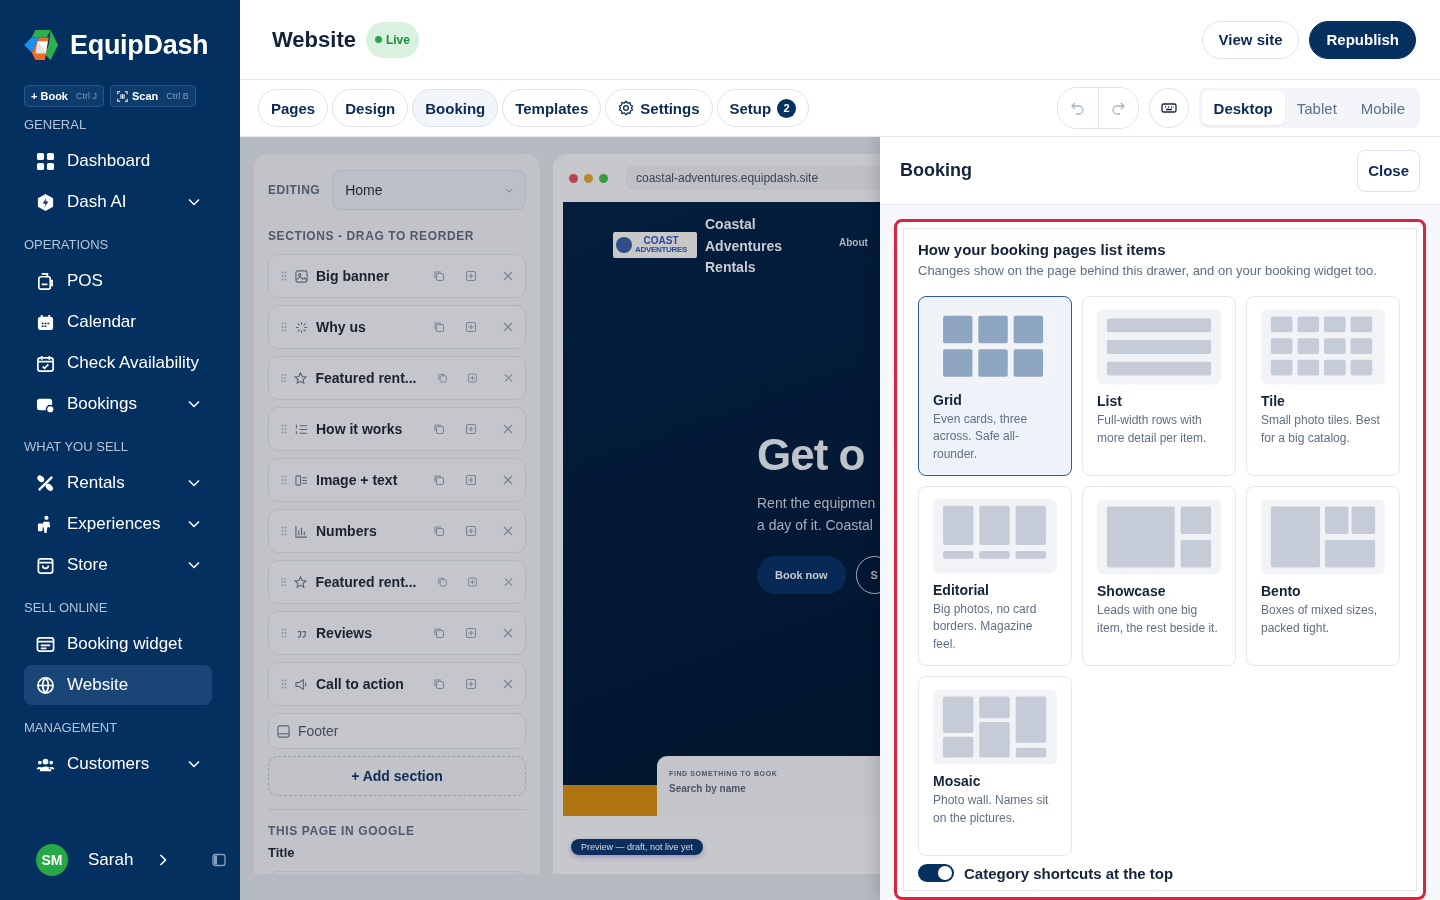 The height and width of the screenshot is (900, 1440). What do you see at coordinates (118, 404) in the screenshot?
I see `nav-item: Bookings` at bounding box center [118, 404].